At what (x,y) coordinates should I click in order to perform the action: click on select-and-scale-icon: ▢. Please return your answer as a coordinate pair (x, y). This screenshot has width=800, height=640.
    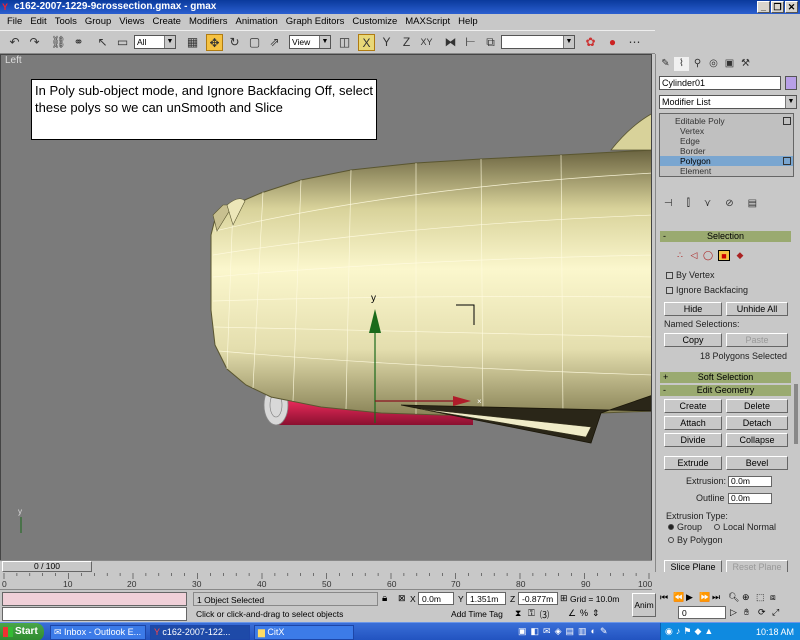
    Looking at the image, I should click on (254, 42).